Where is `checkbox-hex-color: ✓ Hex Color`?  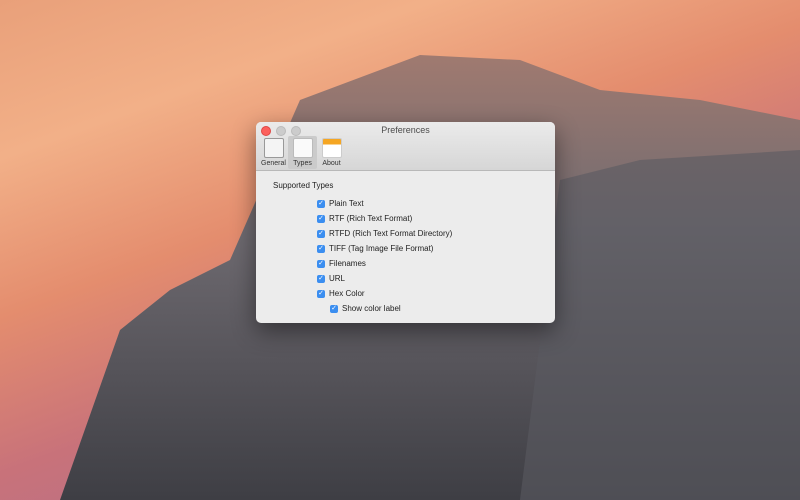
checkbox-hex-color: ✓ Hex Color is located at coordinates (436, 293).